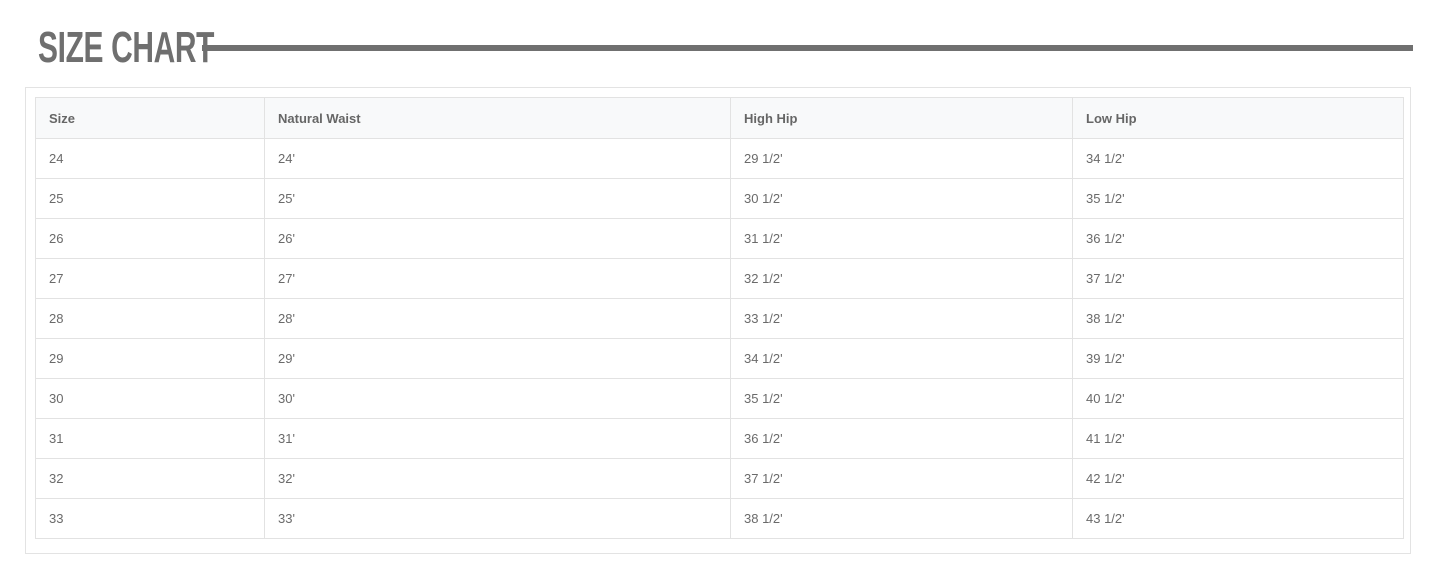  Describe the element at coordinates (901, 158) in the screenshot. I see `high-hip-cell: 29 1/2'` at that location.